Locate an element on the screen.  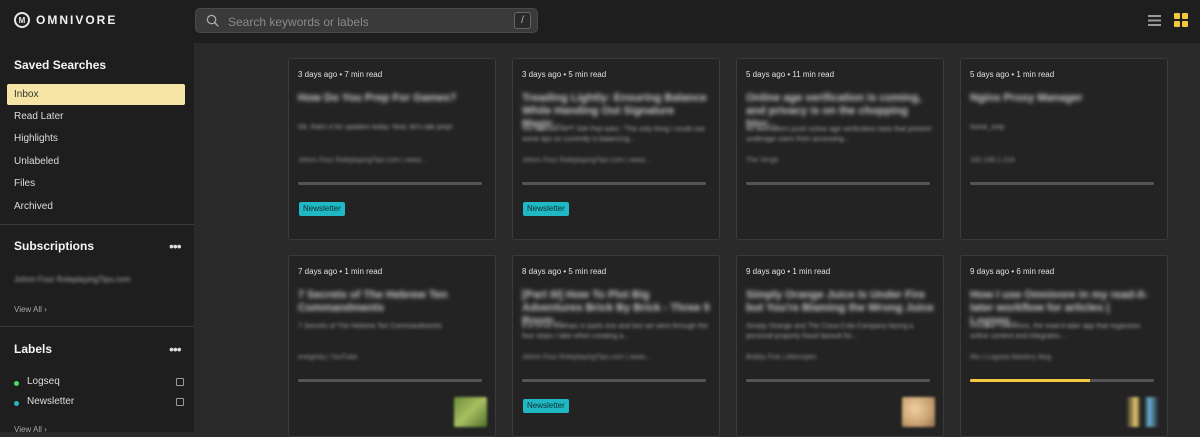
search-input is located at coordinates (363, 21).